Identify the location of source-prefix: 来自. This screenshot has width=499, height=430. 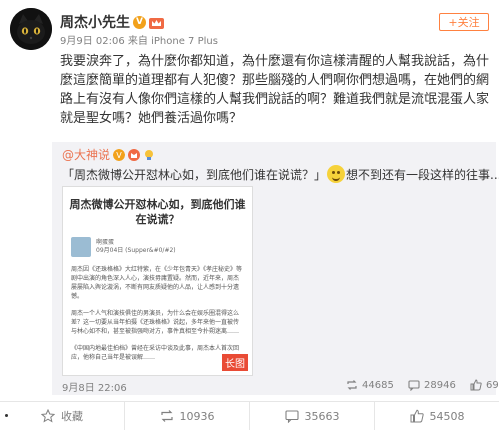
(137, 41).